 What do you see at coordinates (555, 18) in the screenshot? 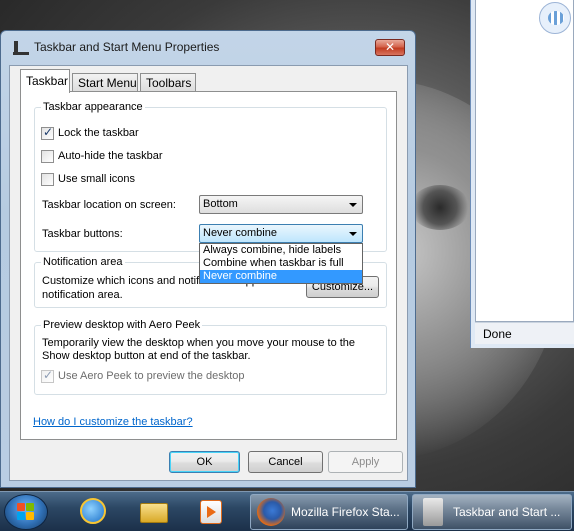
I see `bee-icon` at bounding box center [555, 18].